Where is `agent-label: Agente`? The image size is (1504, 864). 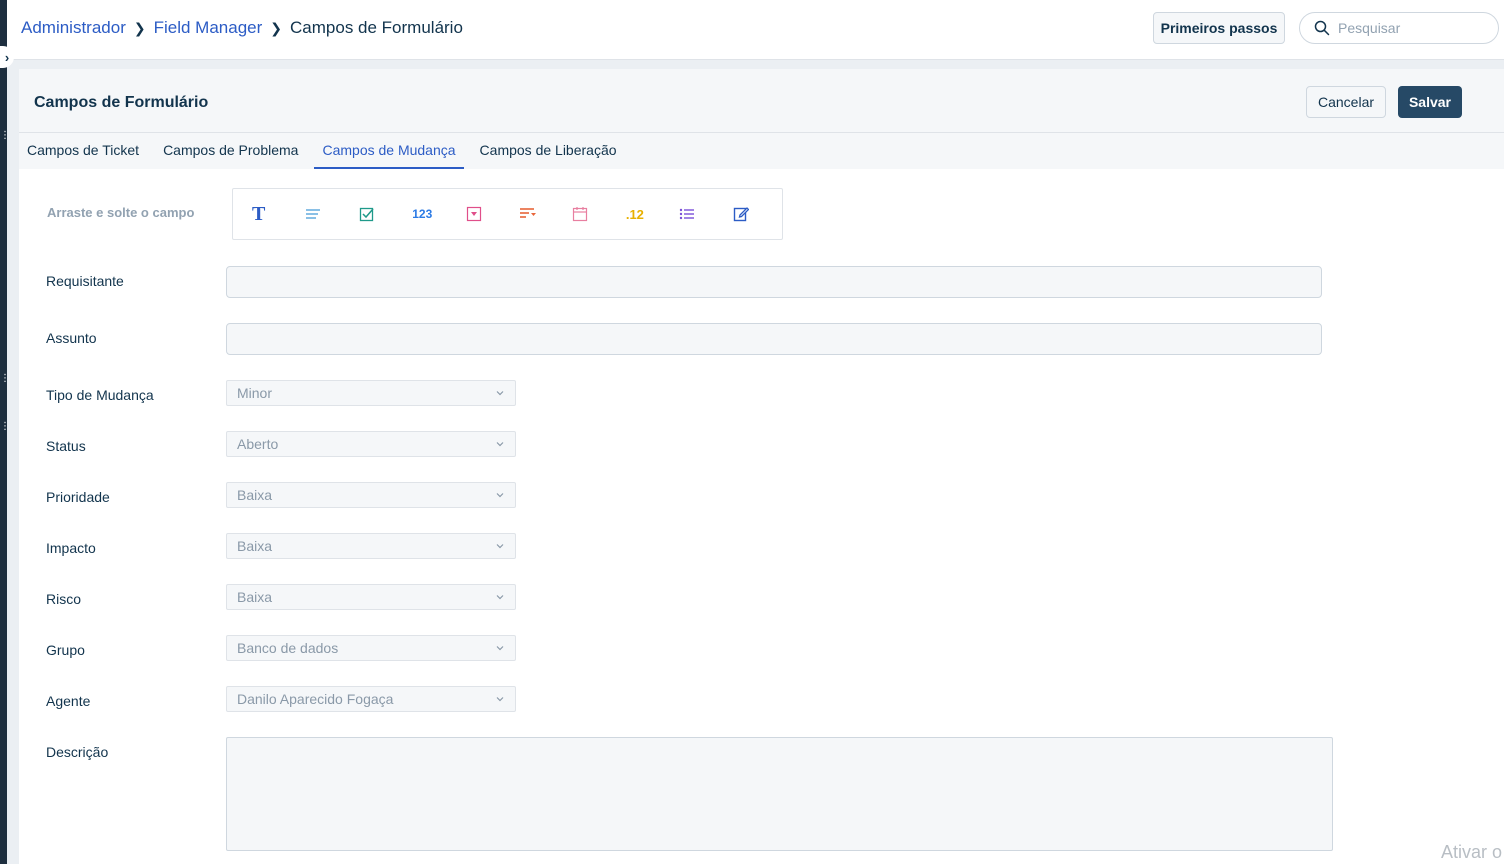
agent-label: Agente is located at coordinates (68, 701).